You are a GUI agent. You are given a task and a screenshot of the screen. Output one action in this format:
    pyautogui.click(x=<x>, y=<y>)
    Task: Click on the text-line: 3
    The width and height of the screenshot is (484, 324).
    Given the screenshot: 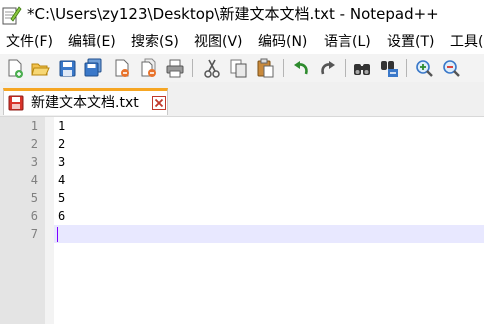 What is the action you would take?
    pyautogui.click(x=62, y=162)
    